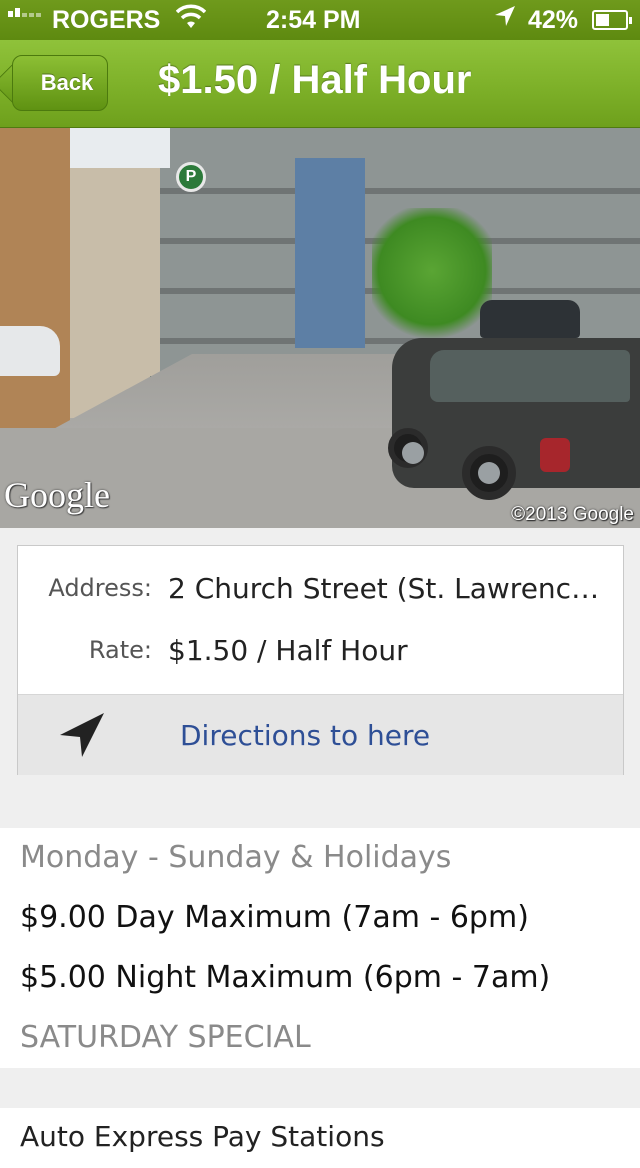 This screenshot has height=1168, width=640. Describe the element at coordinates (202, 1136) in the screenshot. I see `payment-method-text: Auto Express Pay Stations` at that location.